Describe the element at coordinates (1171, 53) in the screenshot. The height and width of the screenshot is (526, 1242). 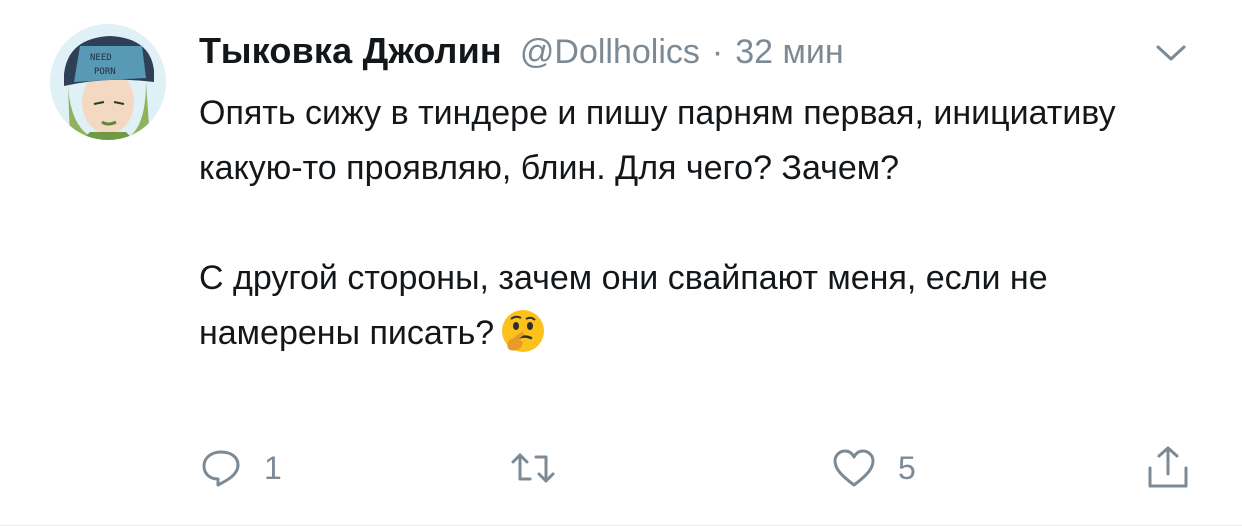
I see `chevron-down-icon` at that location.